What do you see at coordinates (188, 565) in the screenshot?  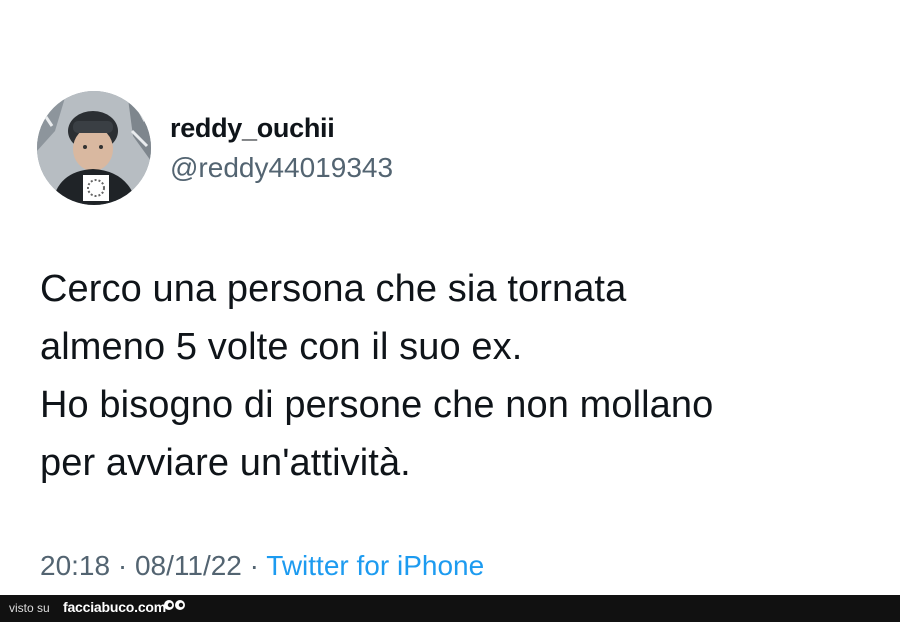 I see `tweet-date: 08/11/22` at bounding box center [188, 565].